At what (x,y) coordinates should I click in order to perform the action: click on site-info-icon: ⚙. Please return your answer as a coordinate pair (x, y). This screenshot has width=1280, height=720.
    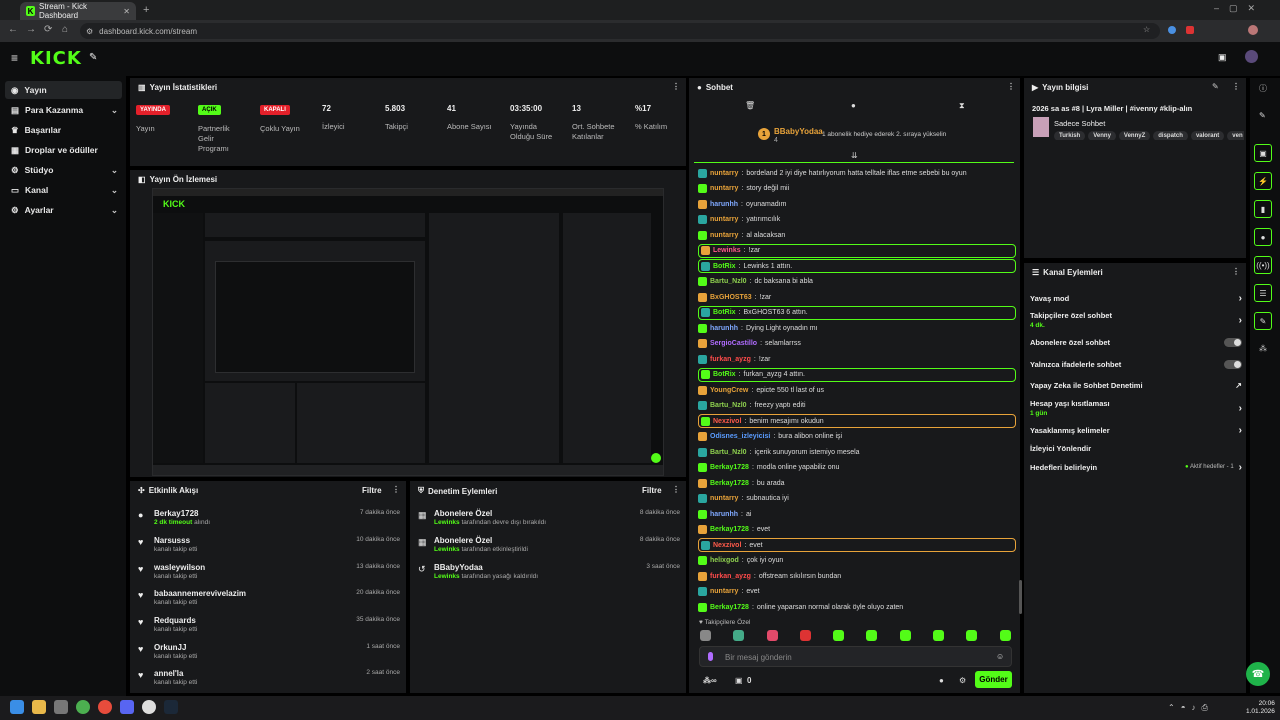
    Looking at the image, I should click on (89, 31).